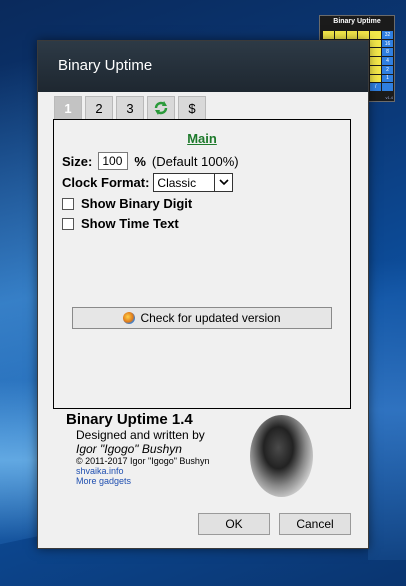 This screenshot has width=406, height=586. Describe the element at coordinates (137, 203) in the screenshot. I see `show-binary-digit-label: Show Binary Digit` at that location.